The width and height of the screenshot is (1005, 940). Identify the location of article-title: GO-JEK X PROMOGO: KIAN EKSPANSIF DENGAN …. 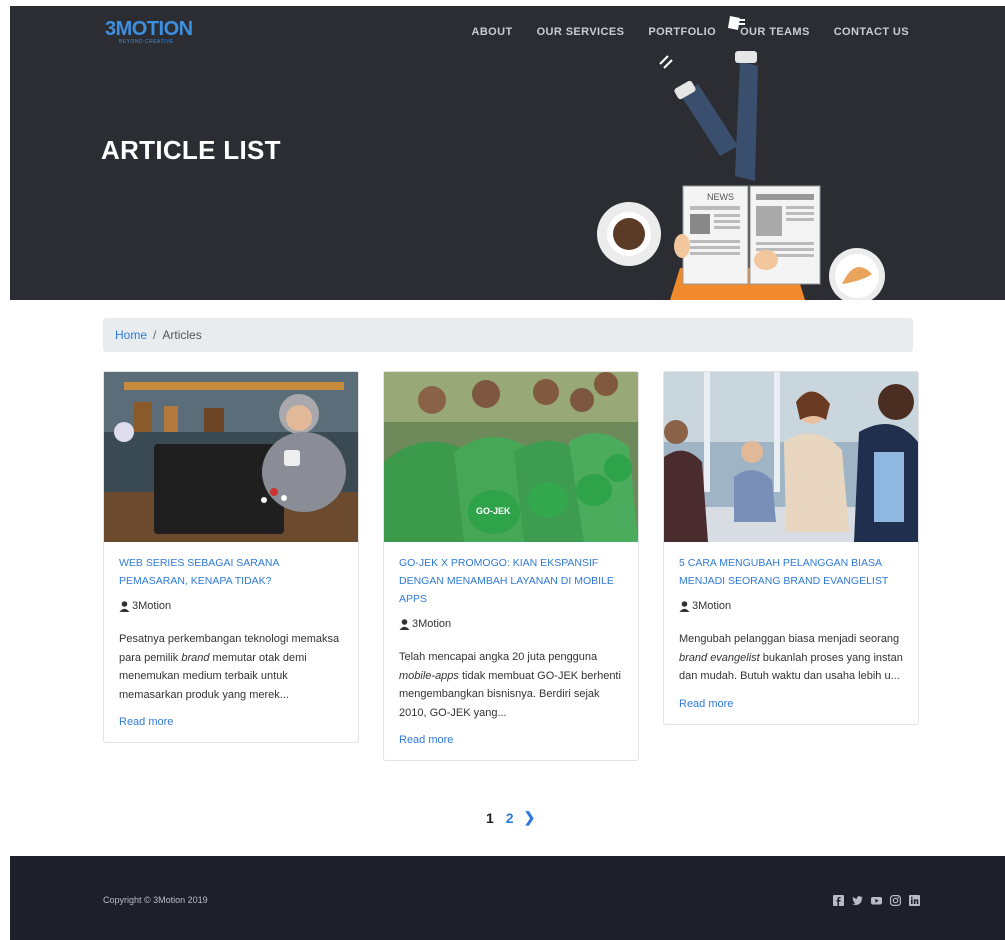
(511, 581).